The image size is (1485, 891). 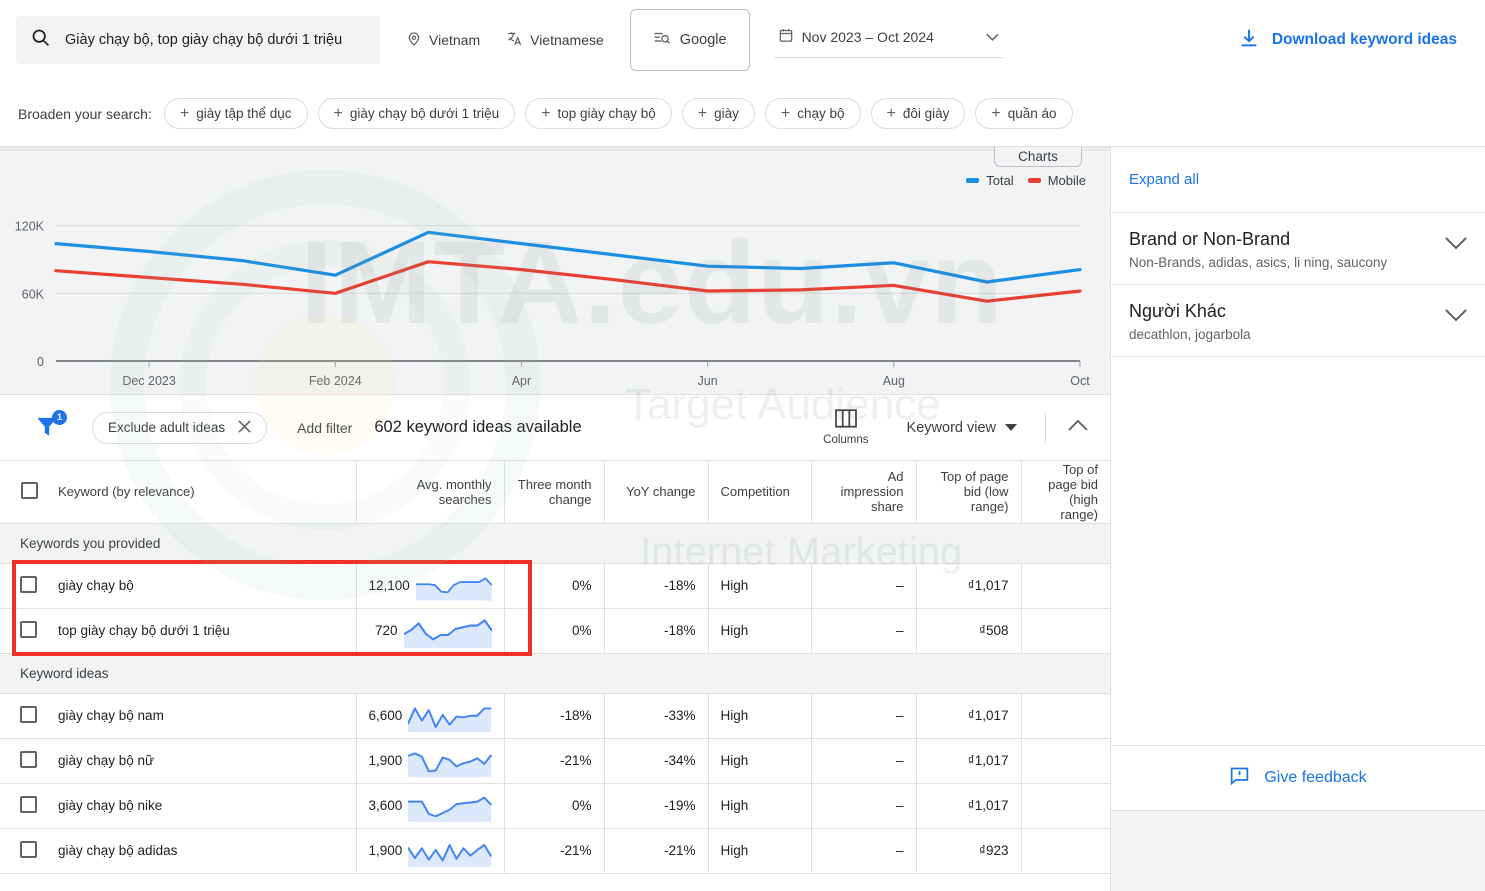 I want to click on cell-keyword: giày chạy bộ, so click(x=207, y=586).